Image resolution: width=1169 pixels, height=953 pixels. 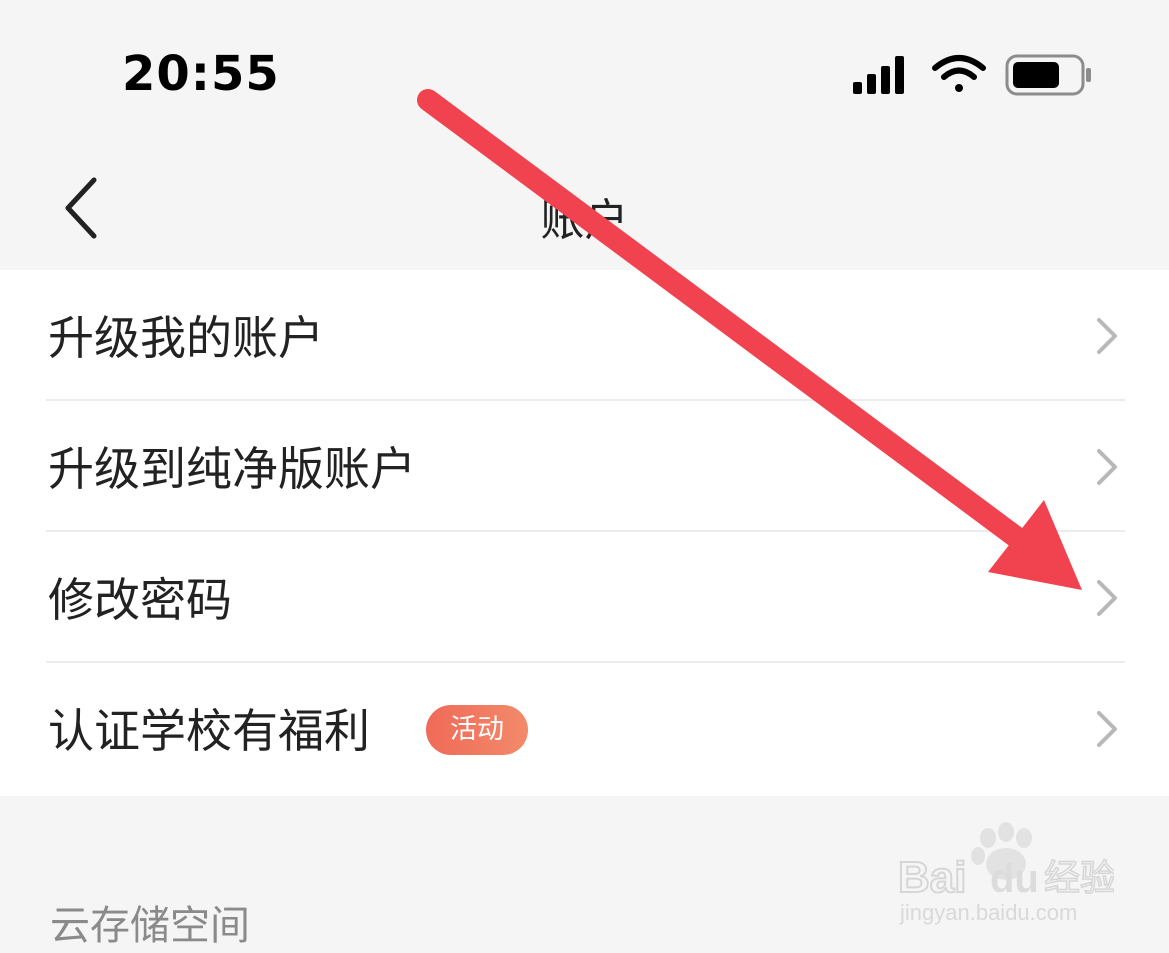 I want to click on nav-bar: 账户, so click(x=584, y=210).